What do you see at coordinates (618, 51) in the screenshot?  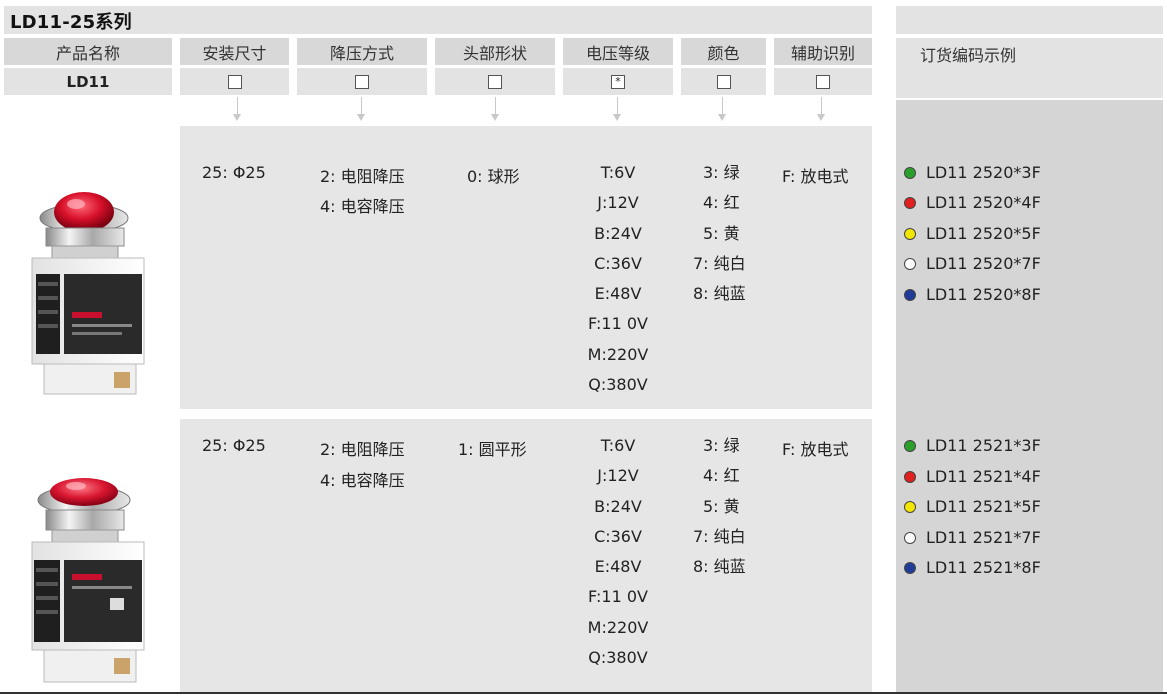 I see `header-voltage: 电压等级` at bounding box center [618, 51].